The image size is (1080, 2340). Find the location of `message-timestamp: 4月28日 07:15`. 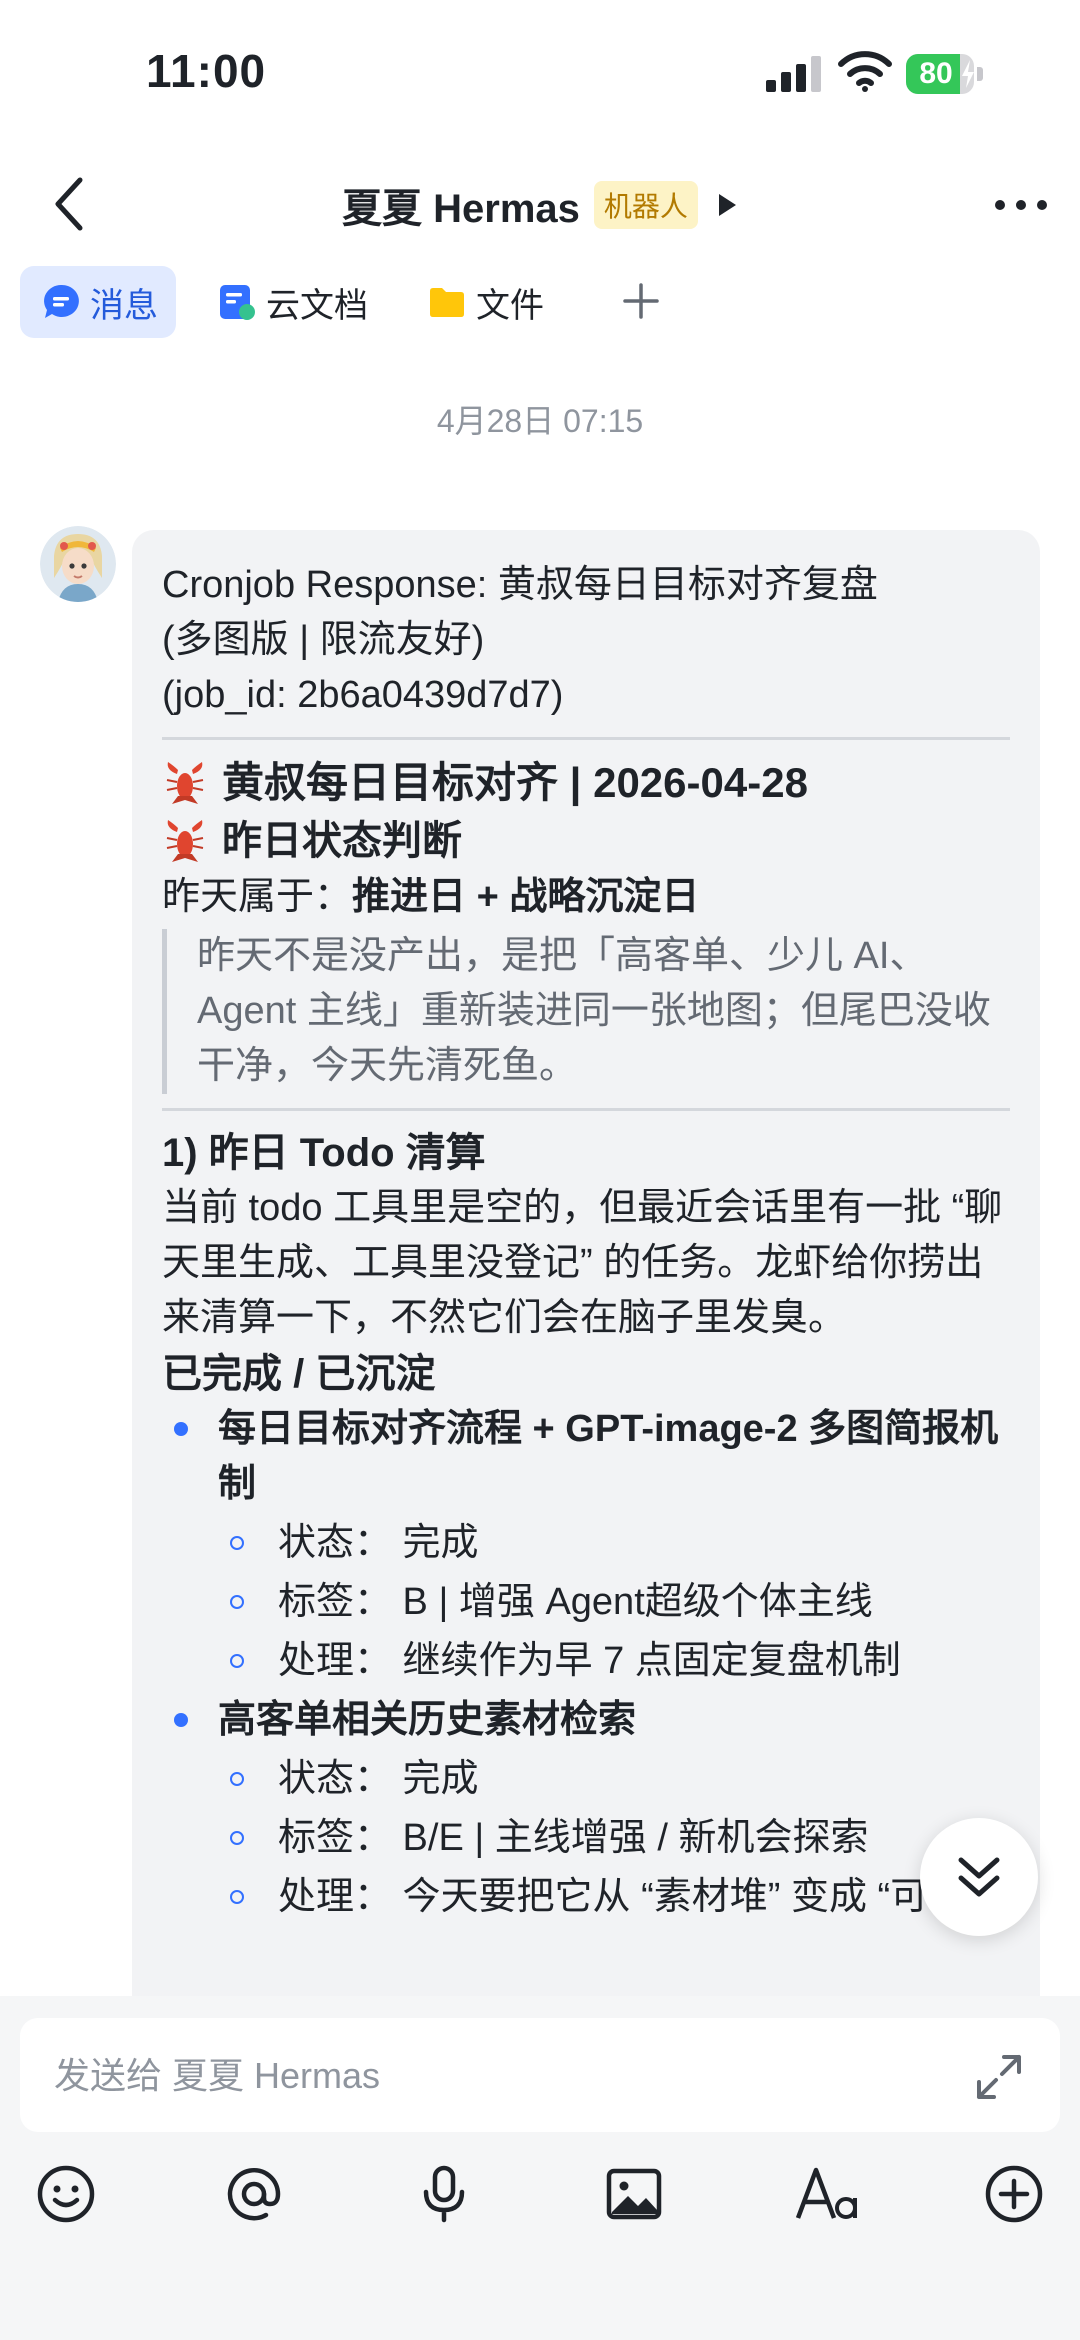

message-timestamp: 4月28日 07:15 is located at coordinates (540, 421).